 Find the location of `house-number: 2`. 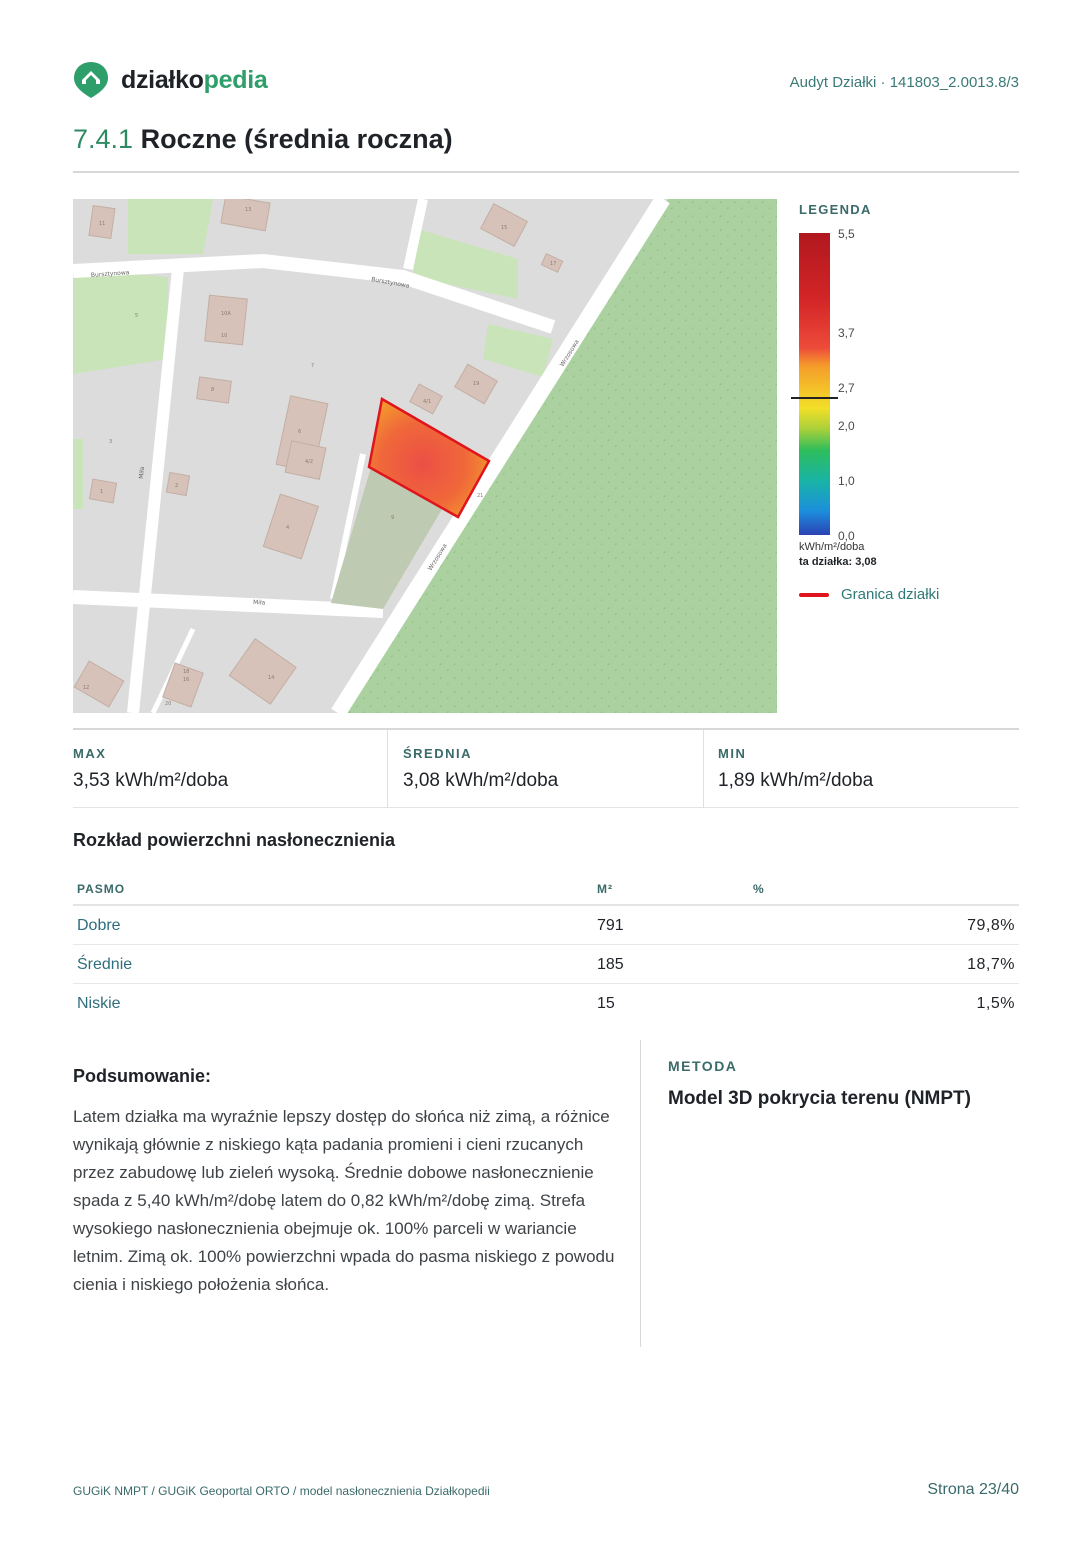

house-number: 2 is located at coordinates (176, 486).